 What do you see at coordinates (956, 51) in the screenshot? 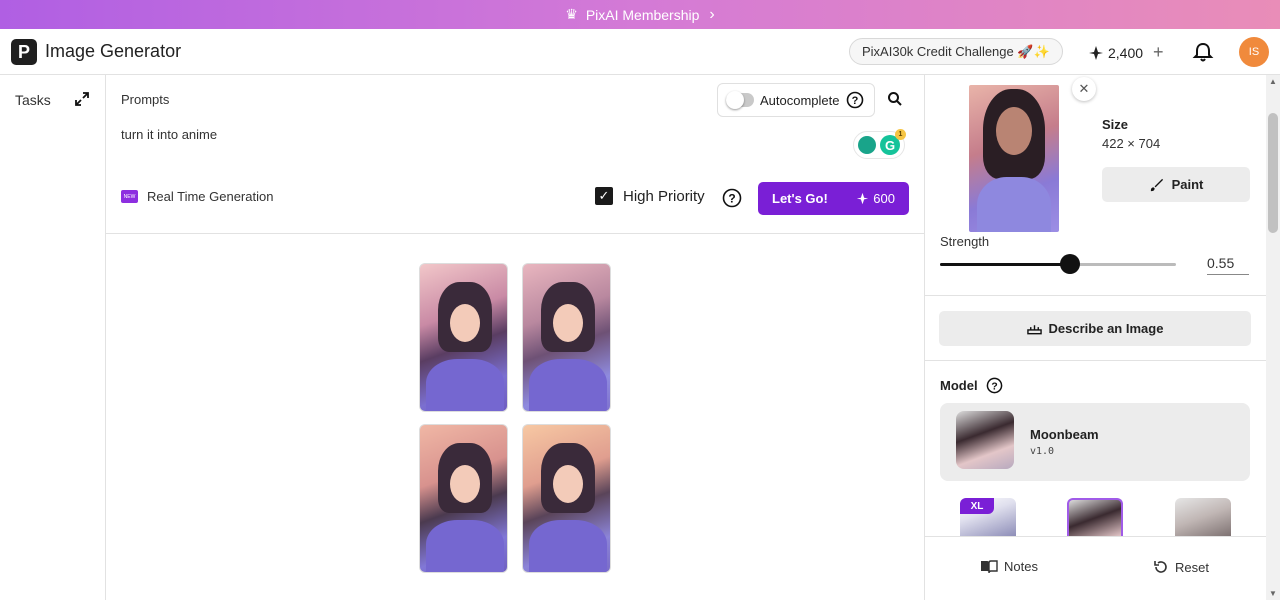
I see `credit-challenge-button: PixAI30k Credit Challenge 🚀✨` at bounding box center [956, 51].